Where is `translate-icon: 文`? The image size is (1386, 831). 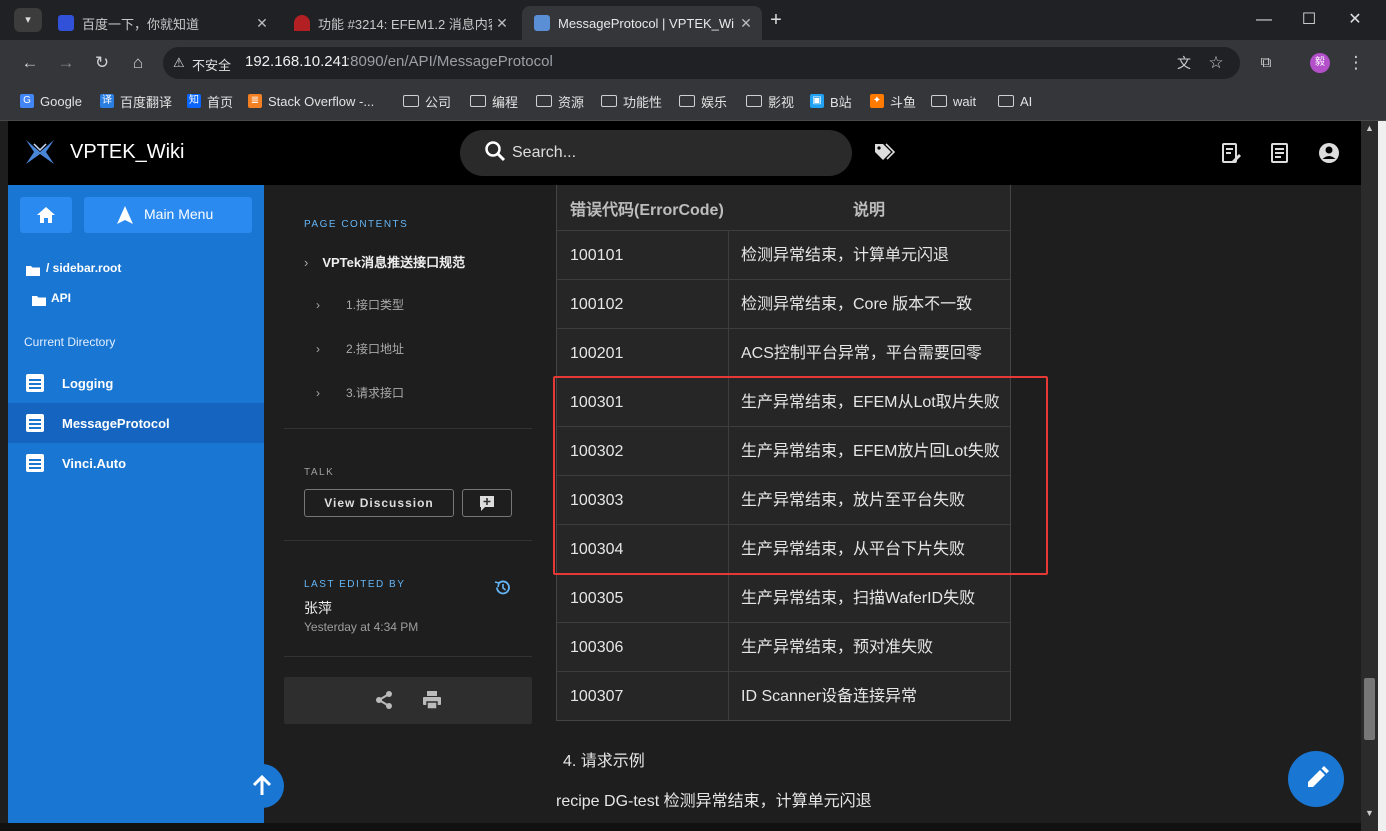 translate-icon: 文 is located at coordinates (1184, 63).